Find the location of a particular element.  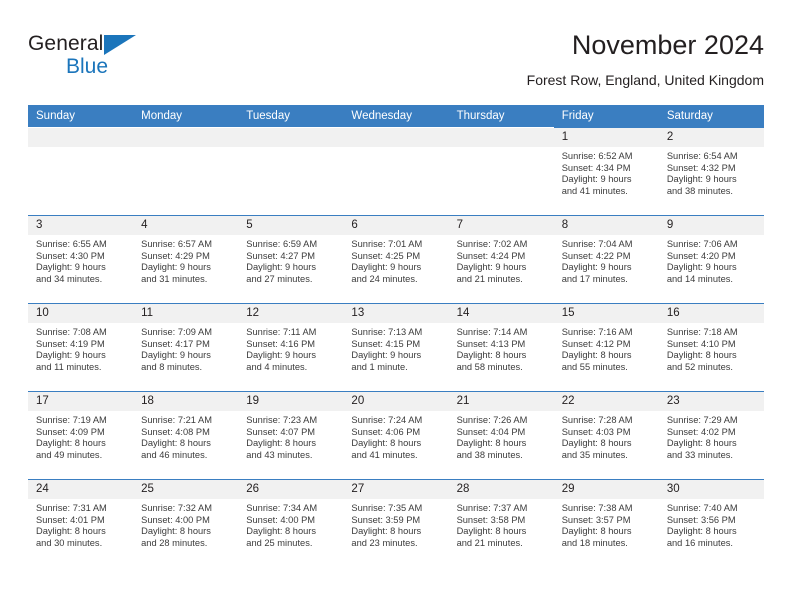

day-sunset-text: Sunset: 4:17 PM is located at coordinates (175, 343).